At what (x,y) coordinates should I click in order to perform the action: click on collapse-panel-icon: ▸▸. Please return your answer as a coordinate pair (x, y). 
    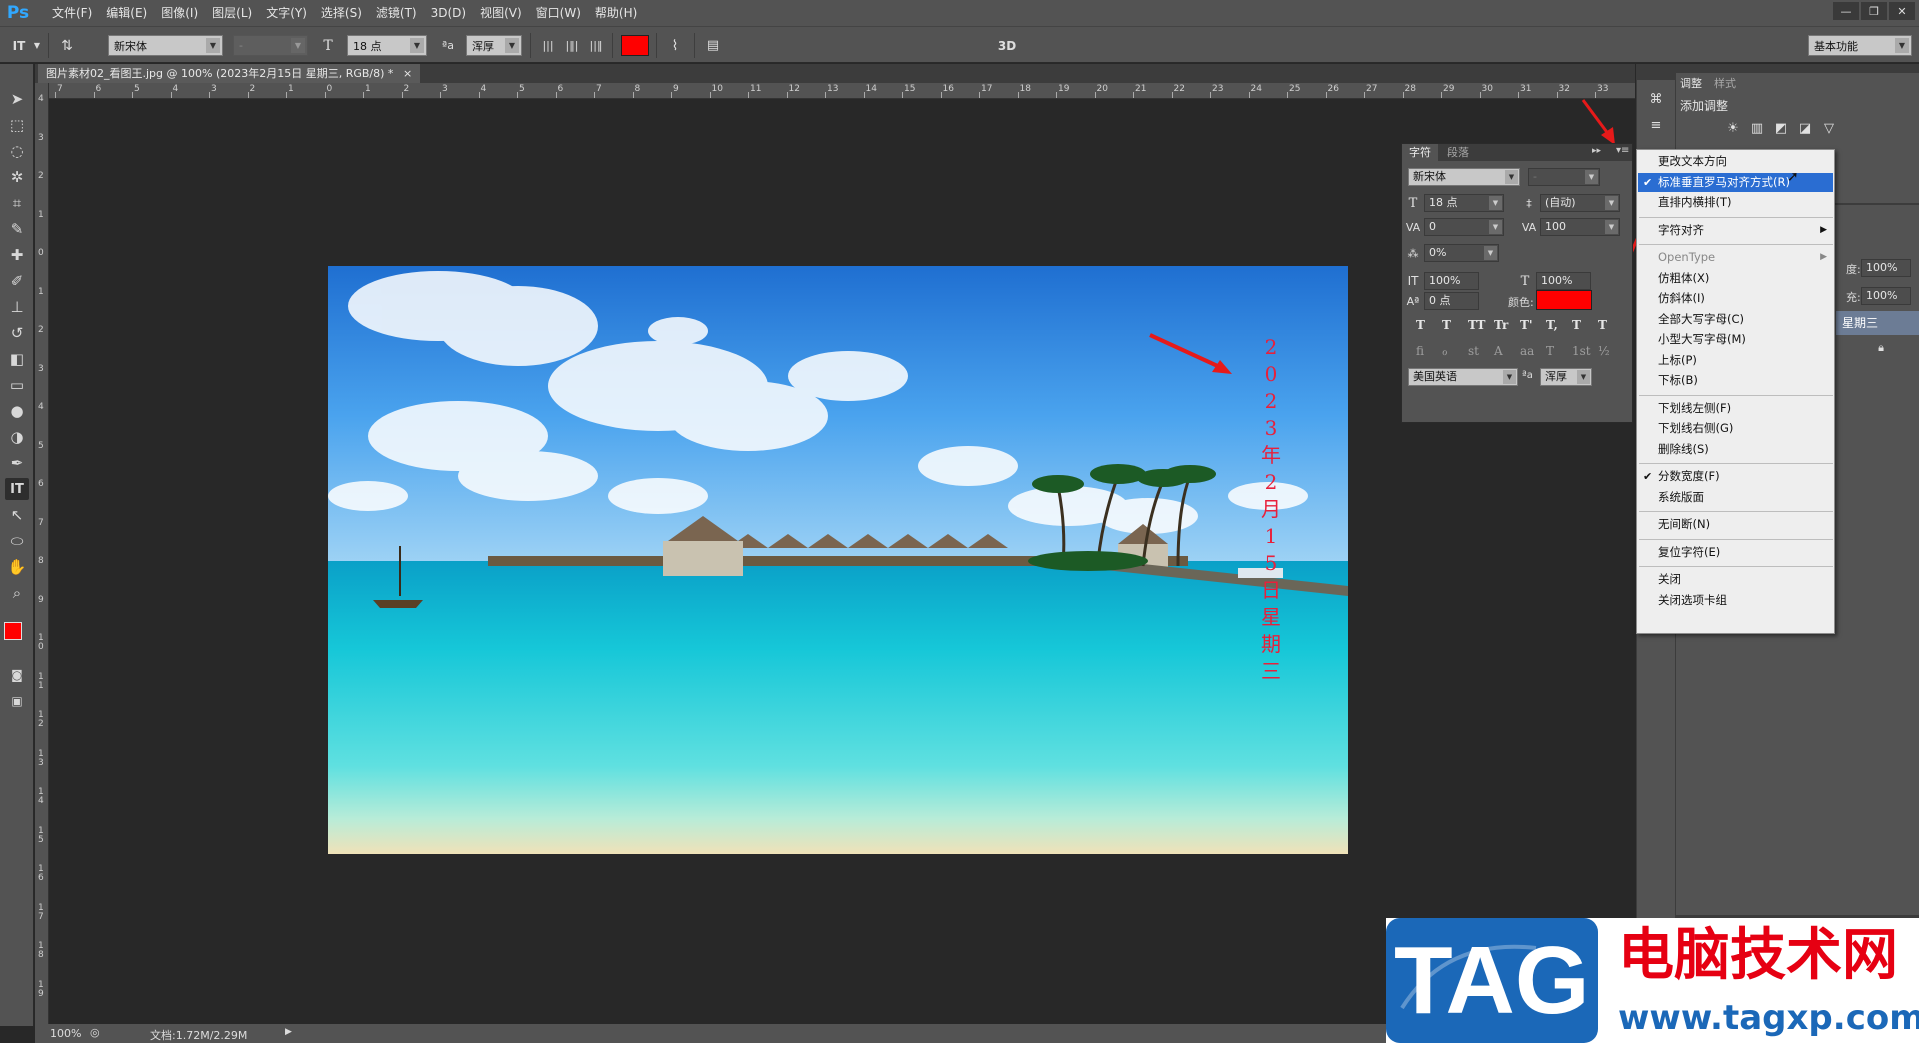
    Looking at the image, I should click on (1596, 151).